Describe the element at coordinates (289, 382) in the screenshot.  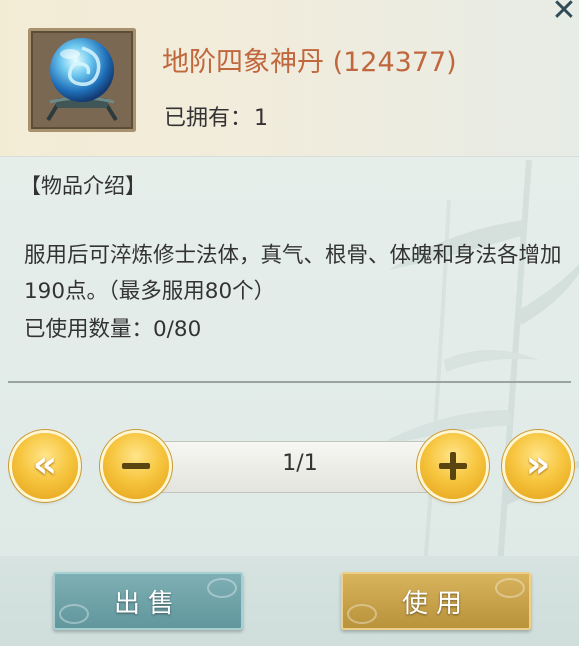
I see `divider` at that location.